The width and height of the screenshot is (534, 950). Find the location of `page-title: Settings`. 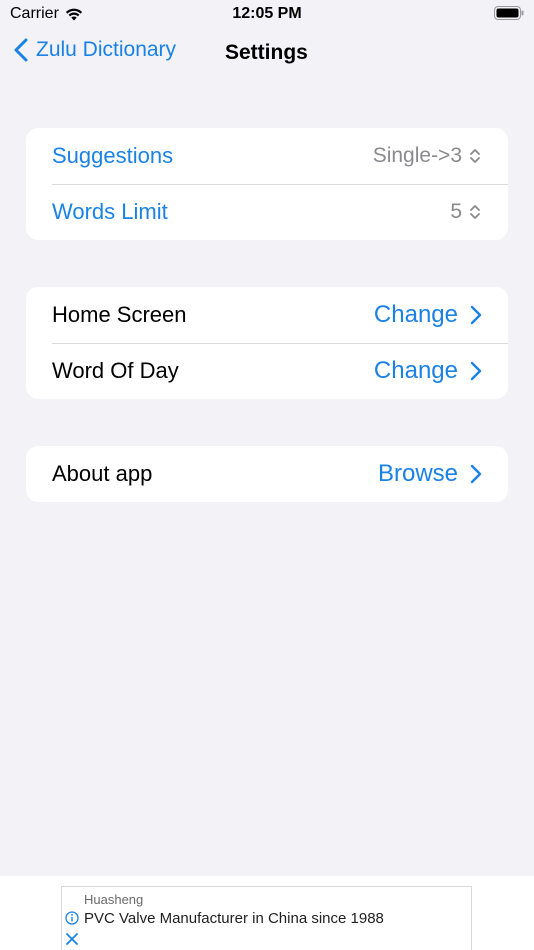

page-title: Settings is located at coordinates (266, 52).